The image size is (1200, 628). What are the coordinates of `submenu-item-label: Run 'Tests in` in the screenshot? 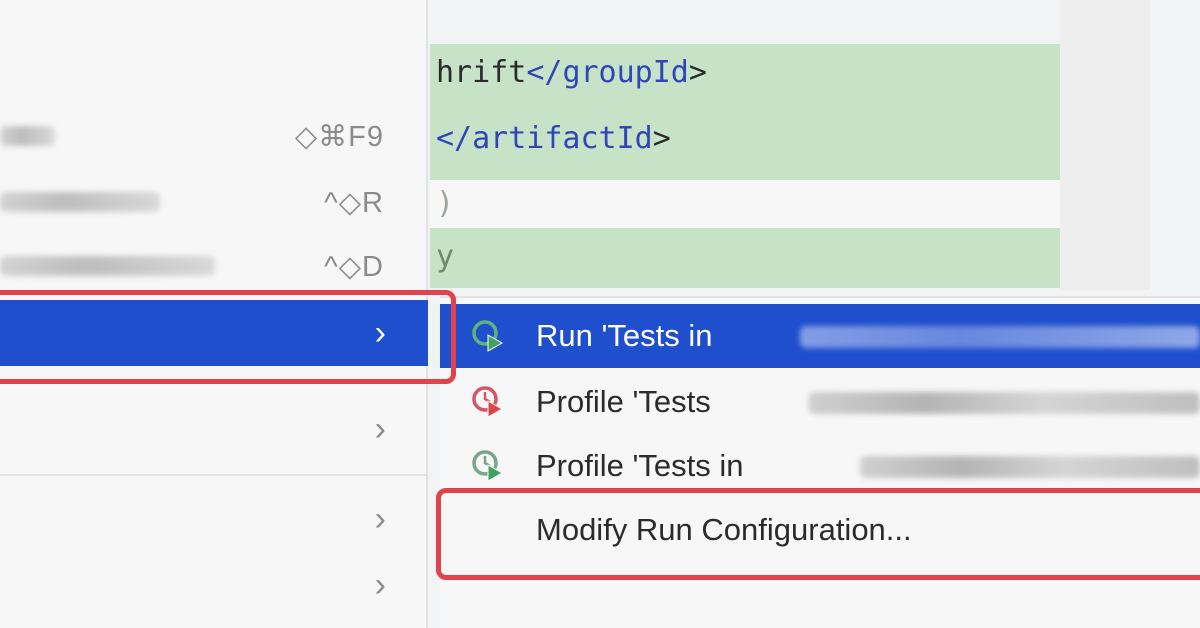 It's located at (624, 335).